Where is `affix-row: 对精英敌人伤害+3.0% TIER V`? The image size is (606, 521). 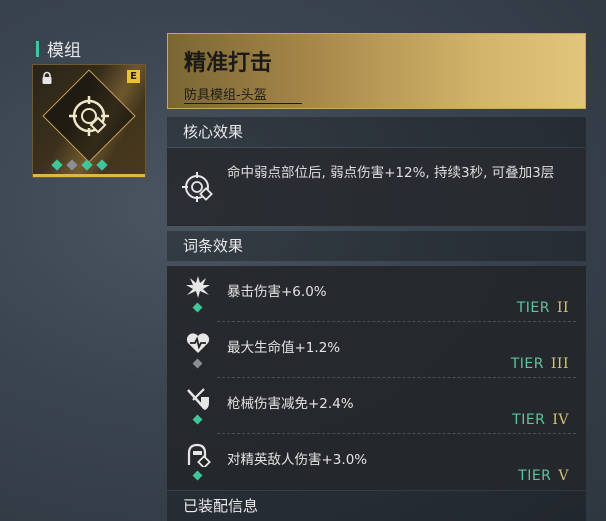 affix-row: 对精英敌人伤害+3.0% TIER V is located at coordinates (376, 462).